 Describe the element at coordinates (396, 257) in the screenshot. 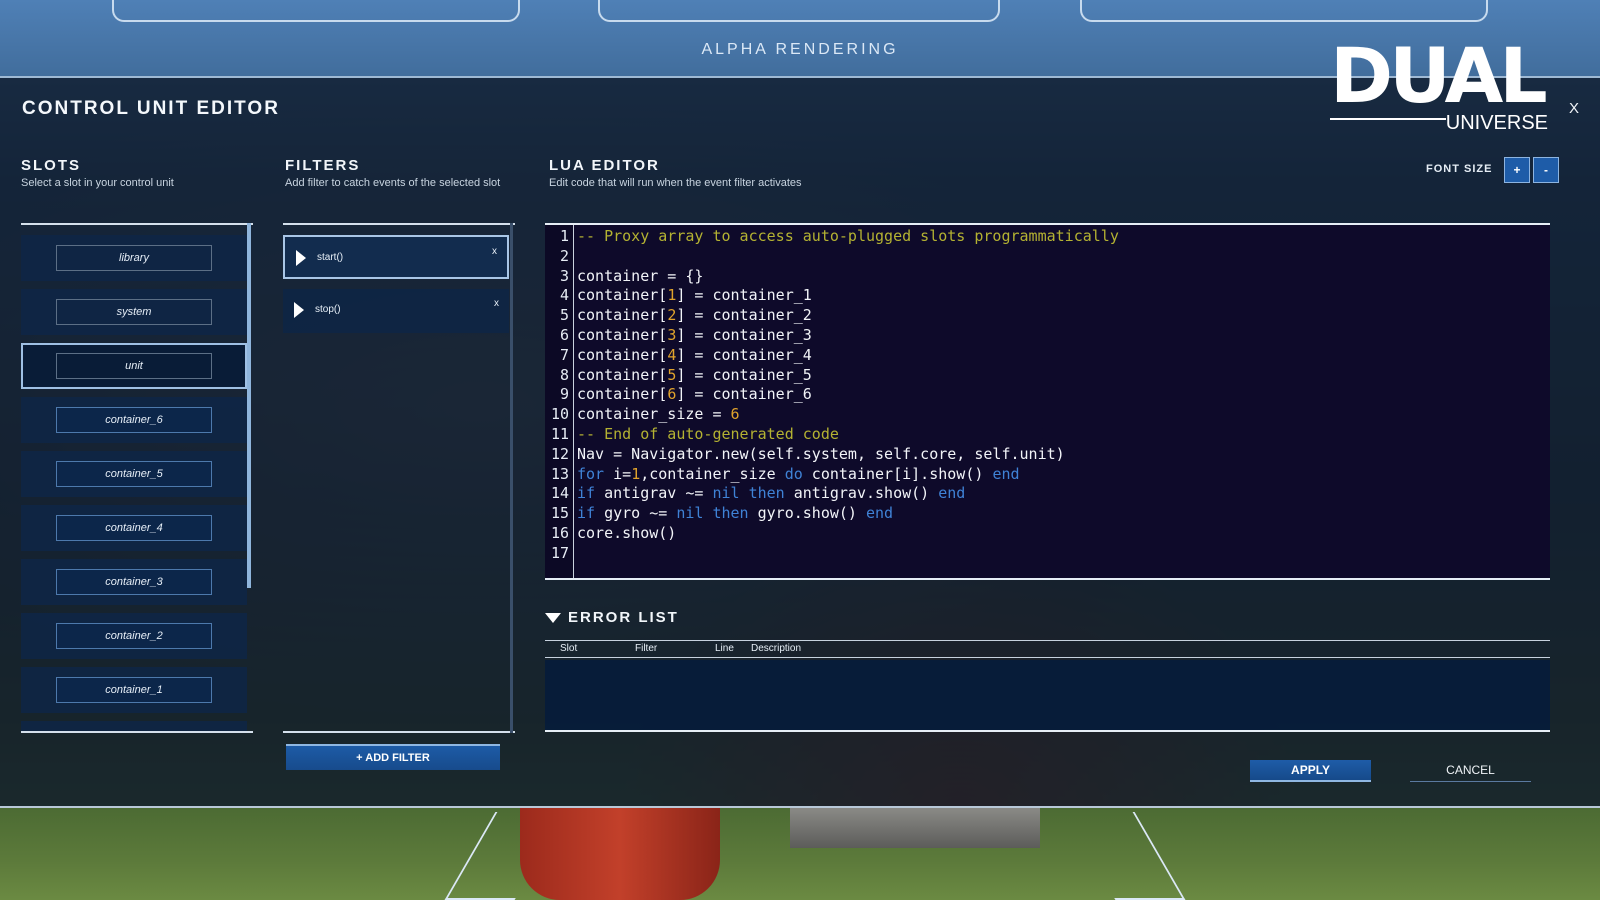

I see `filter-item-start: start() x` at that location.